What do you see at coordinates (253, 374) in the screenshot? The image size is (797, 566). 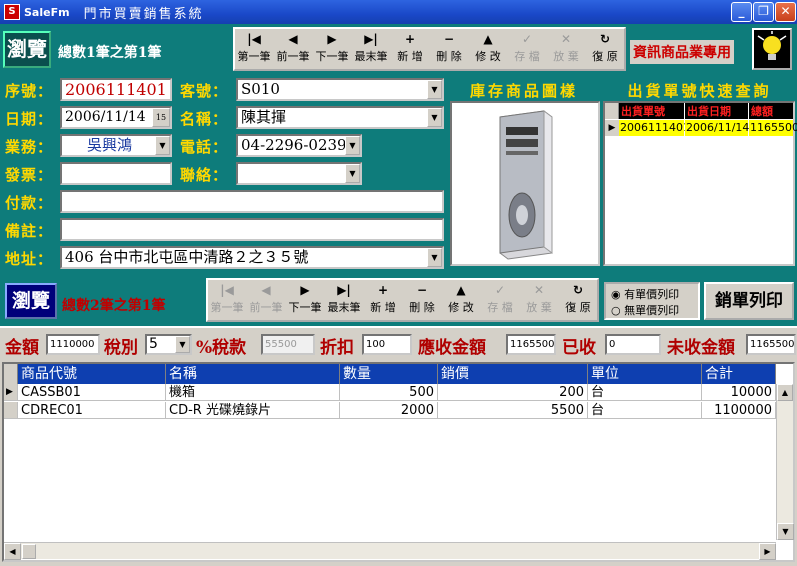 I see `column-header: 名稱` at bounding box center [253, 374].